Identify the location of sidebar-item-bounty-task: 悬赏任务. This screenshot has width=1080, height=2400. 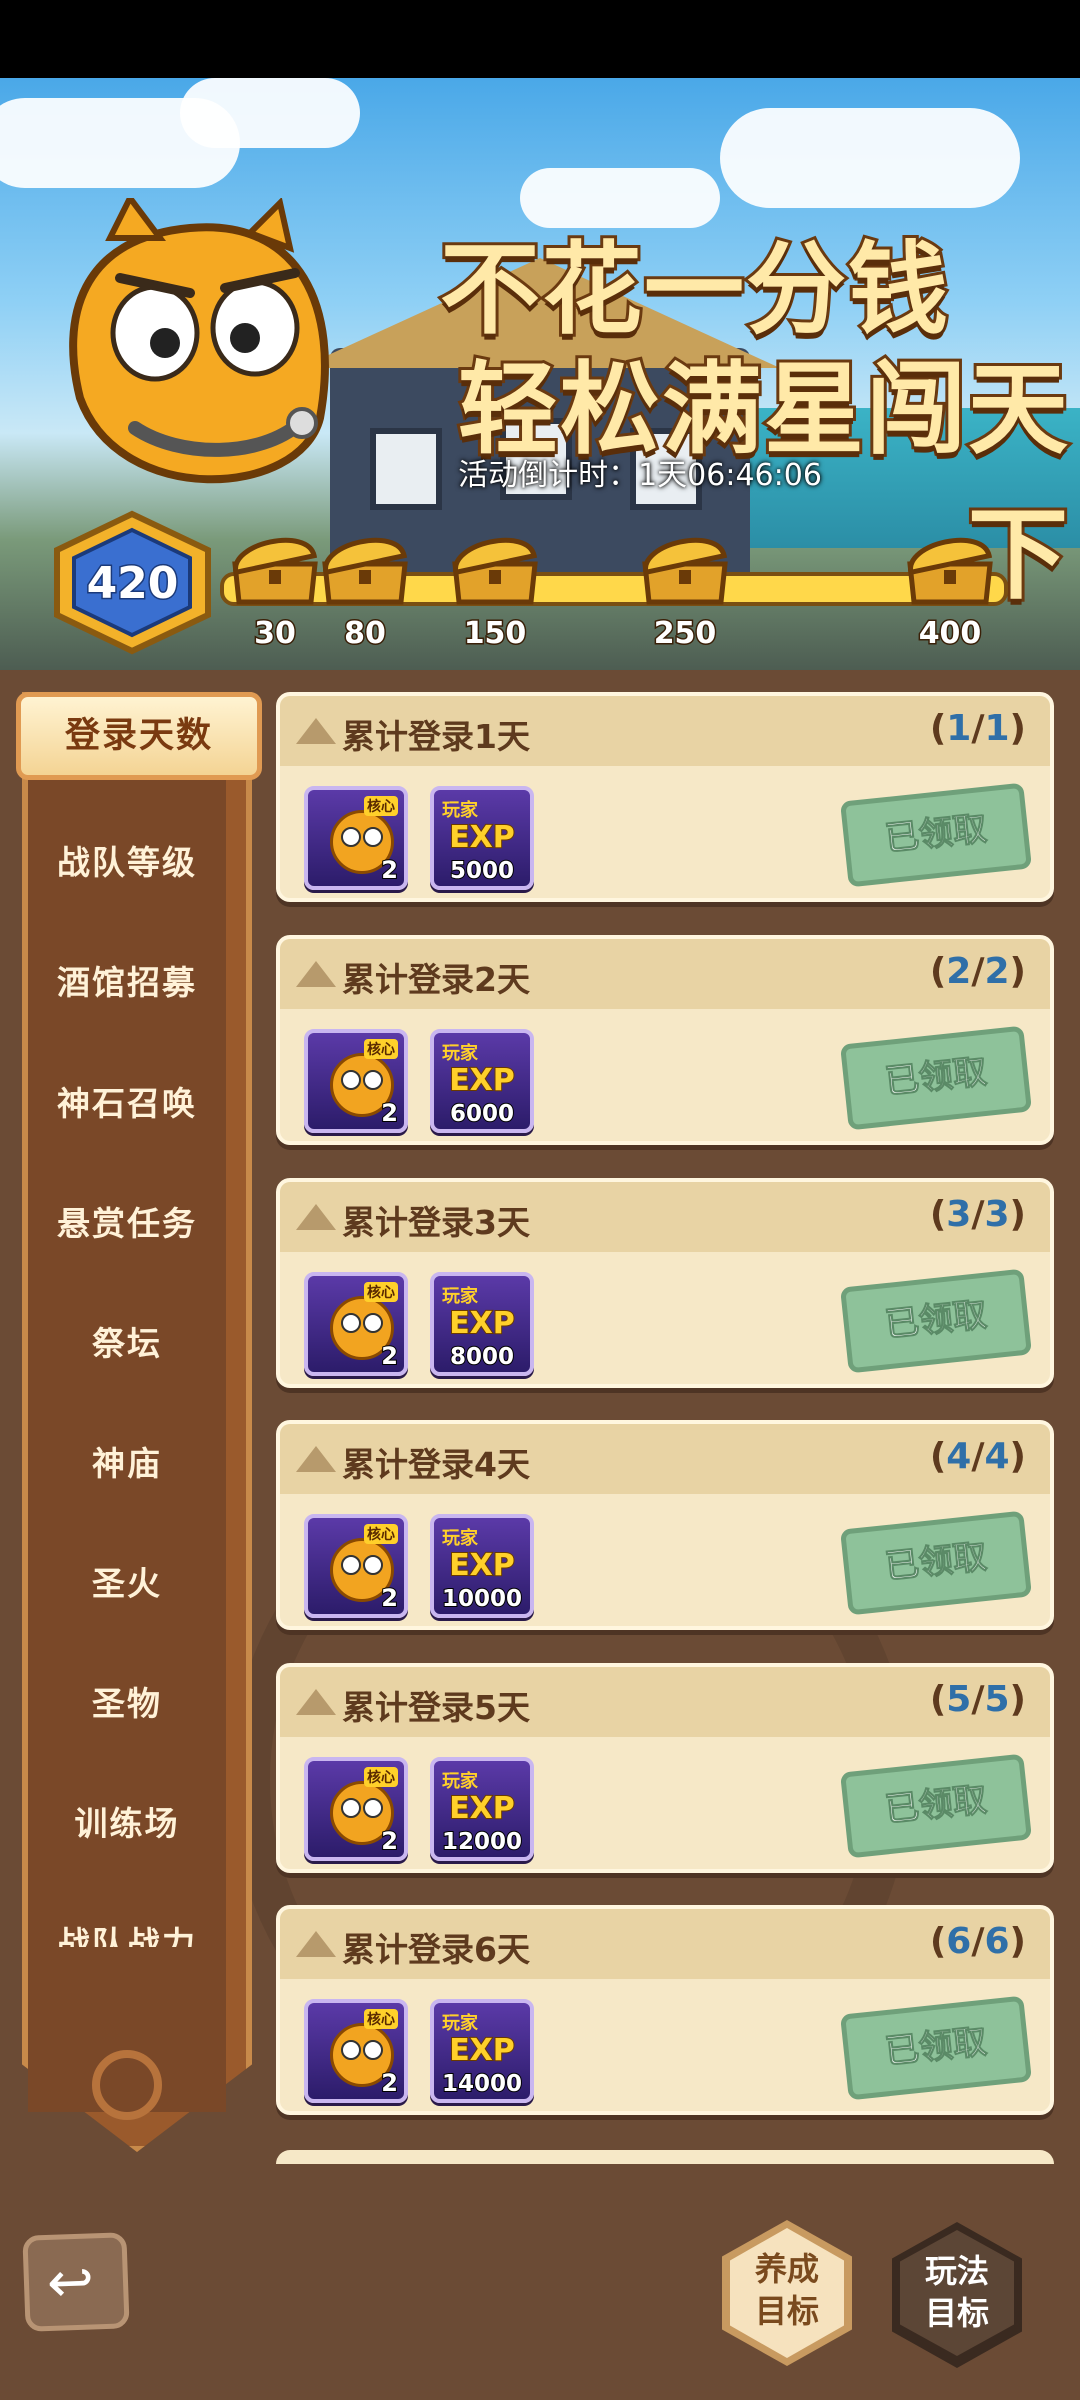
(127, 1221).